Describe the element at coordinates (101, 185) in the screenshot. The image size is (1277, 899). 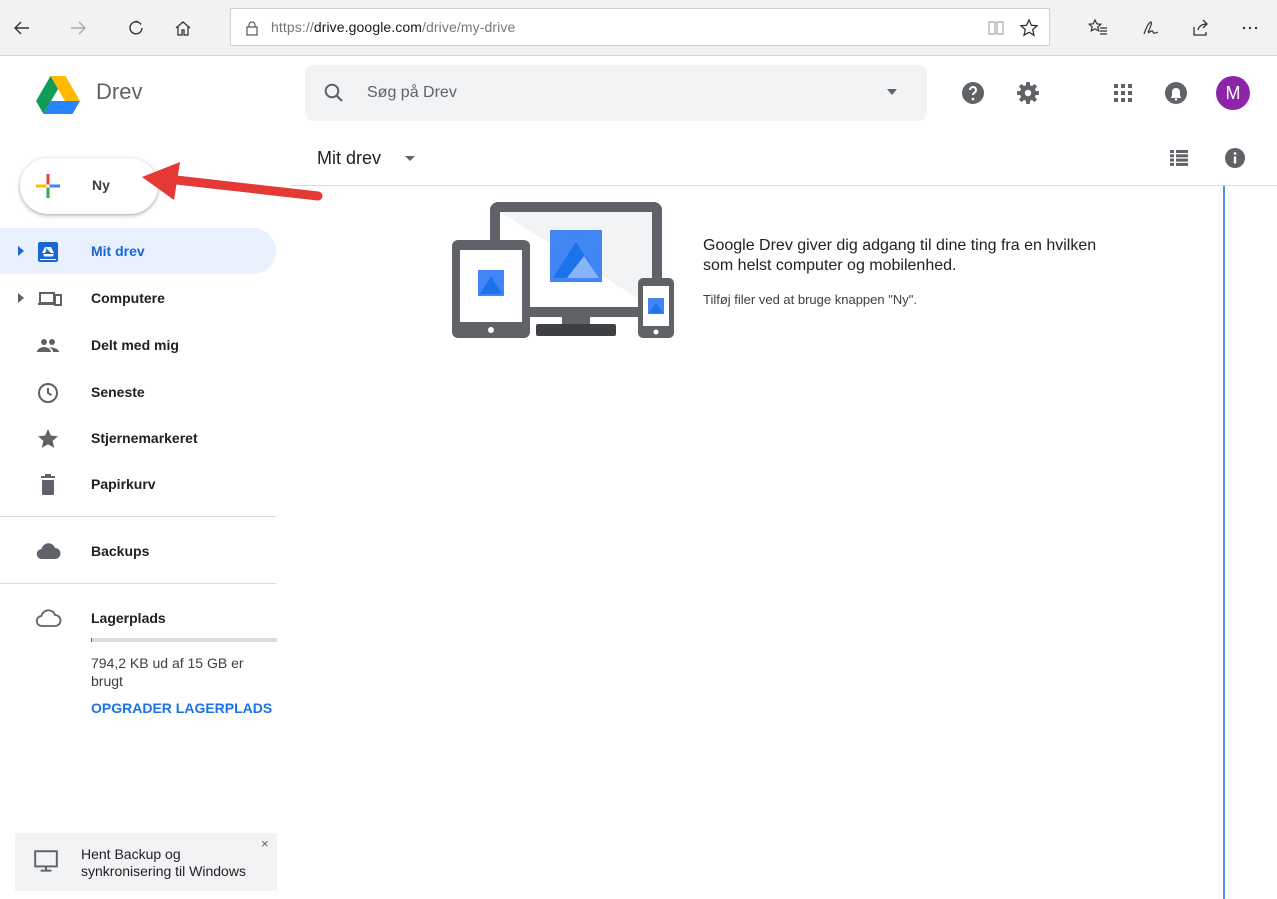
I see `new-button-label: Ny` at that location.